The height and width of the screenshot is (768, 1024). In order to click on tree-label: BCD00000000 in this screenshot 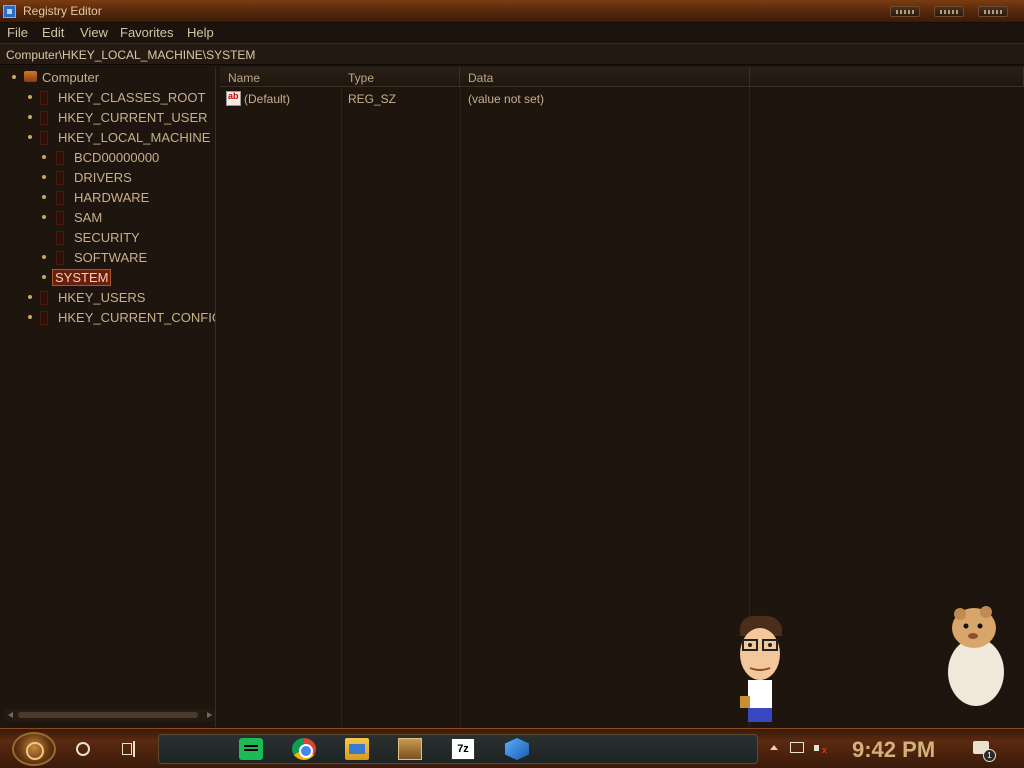, I will do `click(117, 157)`.